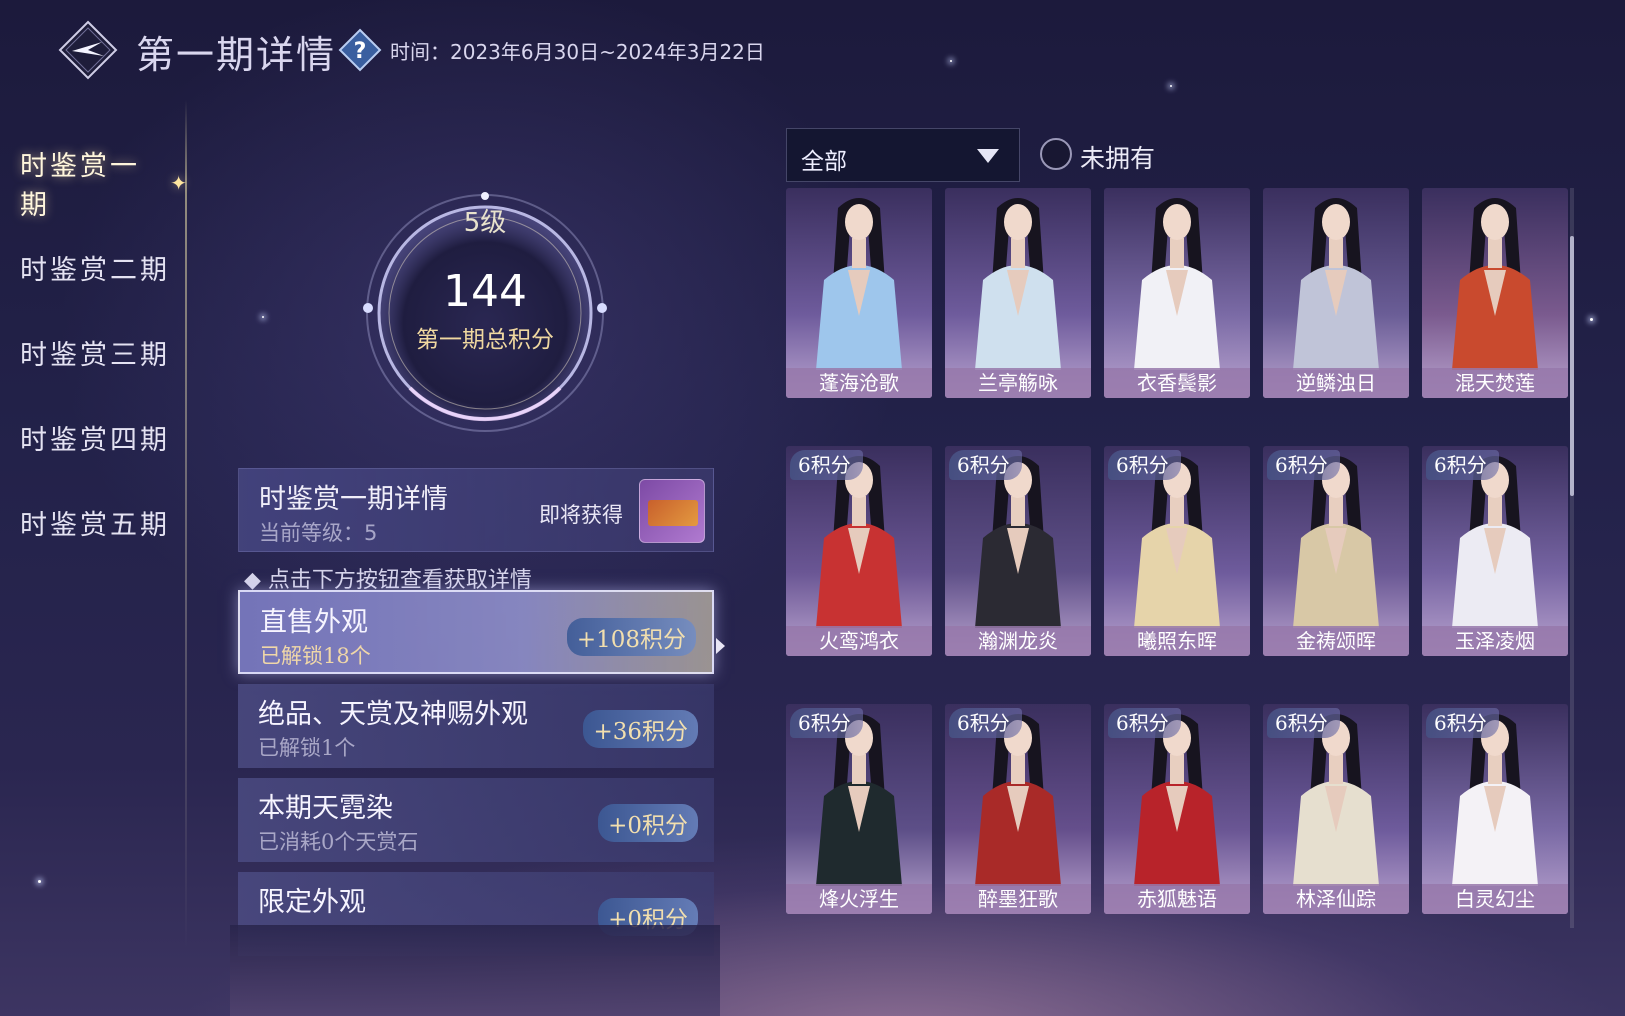 The image size is (1625, 1016). I want to click on outfit-tile: 6积分瀚渊龙炎, so click(1018, 551).